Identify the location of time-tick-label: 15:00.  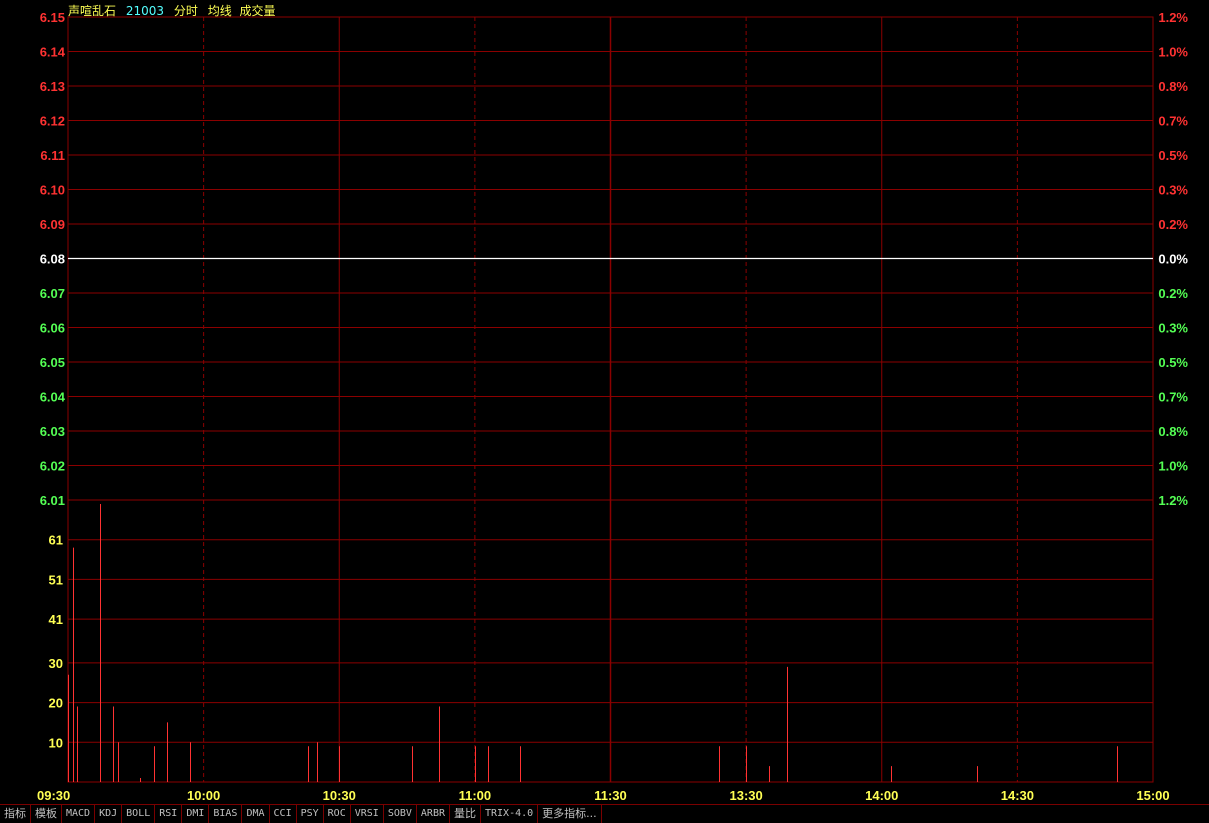
(1152, 795).